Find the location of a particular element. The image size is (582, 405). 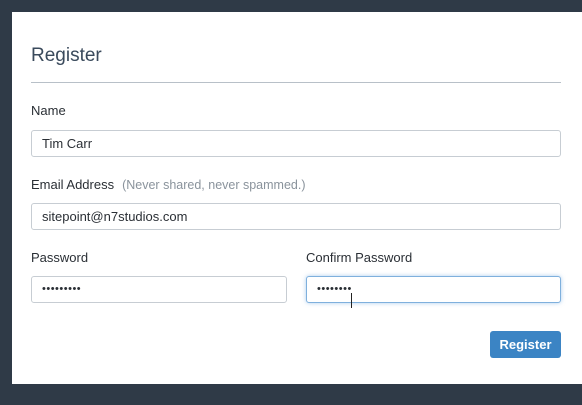

confirm-password-label: Confirm Password is located at coordinates (359, 257).